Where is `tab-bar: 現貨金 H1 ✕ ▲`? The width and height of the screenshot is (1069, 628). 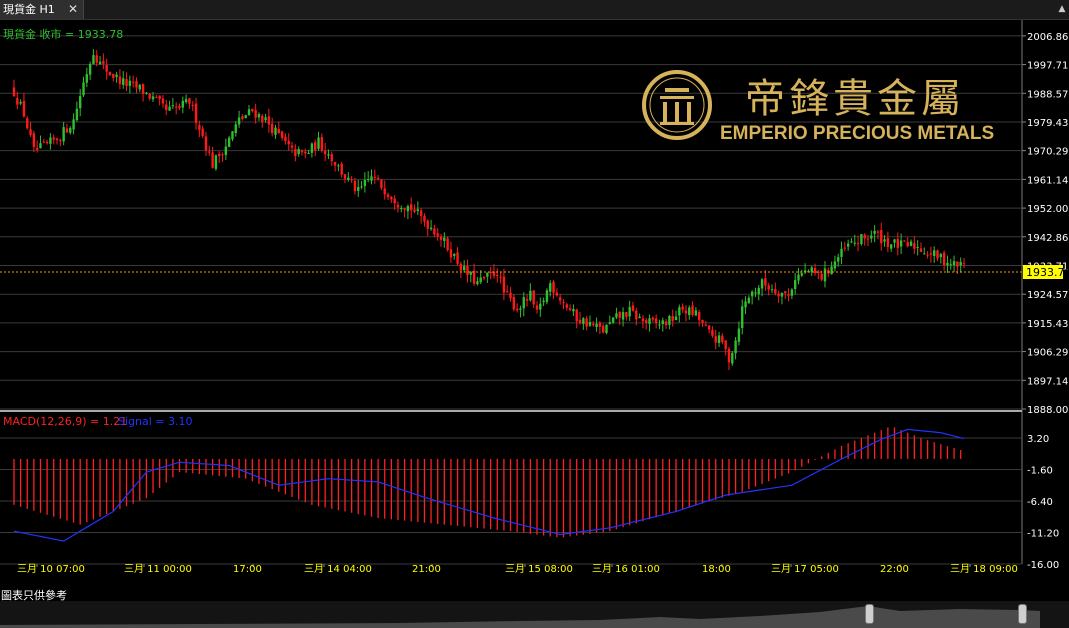 tab-bar: 現貨金 H1 ✕ ▲ is located at coordinates (534, 10).